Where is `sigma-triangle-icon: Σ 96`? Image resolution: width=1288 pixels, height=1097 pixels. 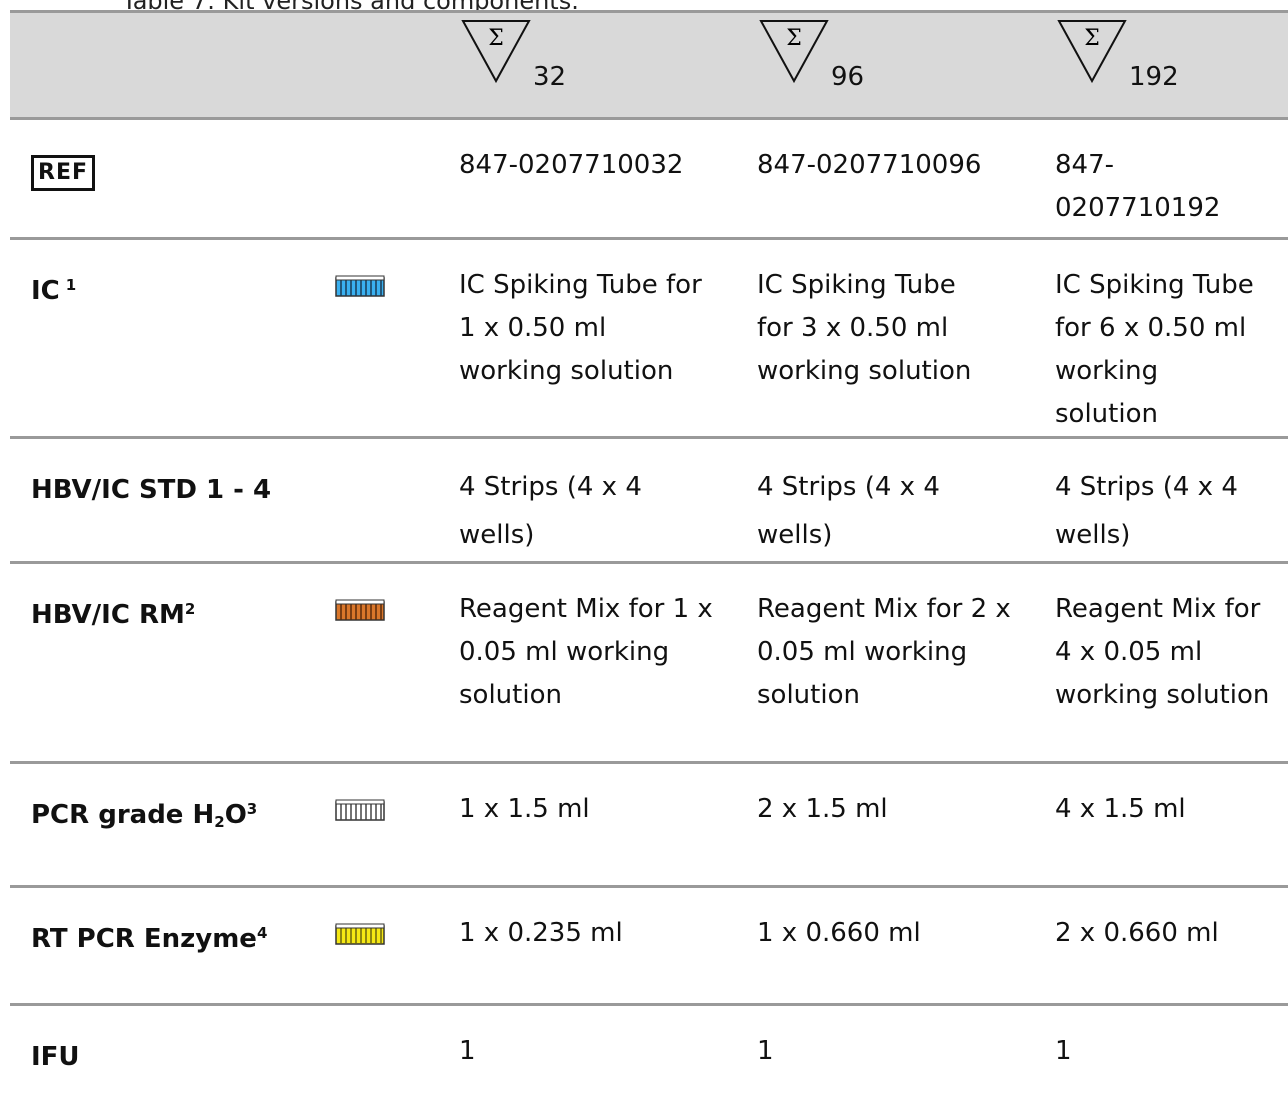 sigma-triangle-icon: Σ 96 is located at coordinates (814, 55).